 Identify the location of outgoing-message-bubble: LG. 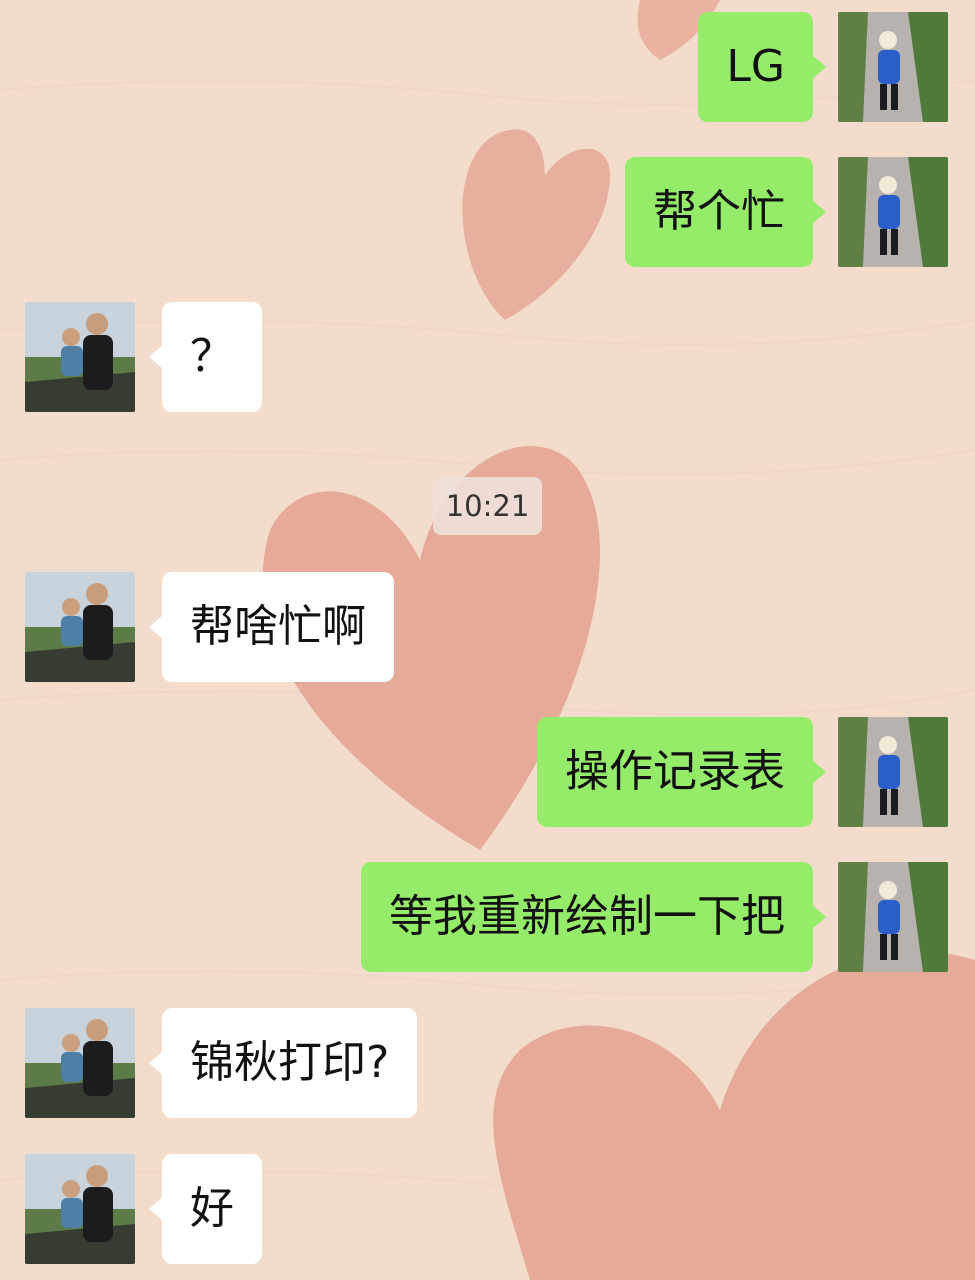
(762, 67).